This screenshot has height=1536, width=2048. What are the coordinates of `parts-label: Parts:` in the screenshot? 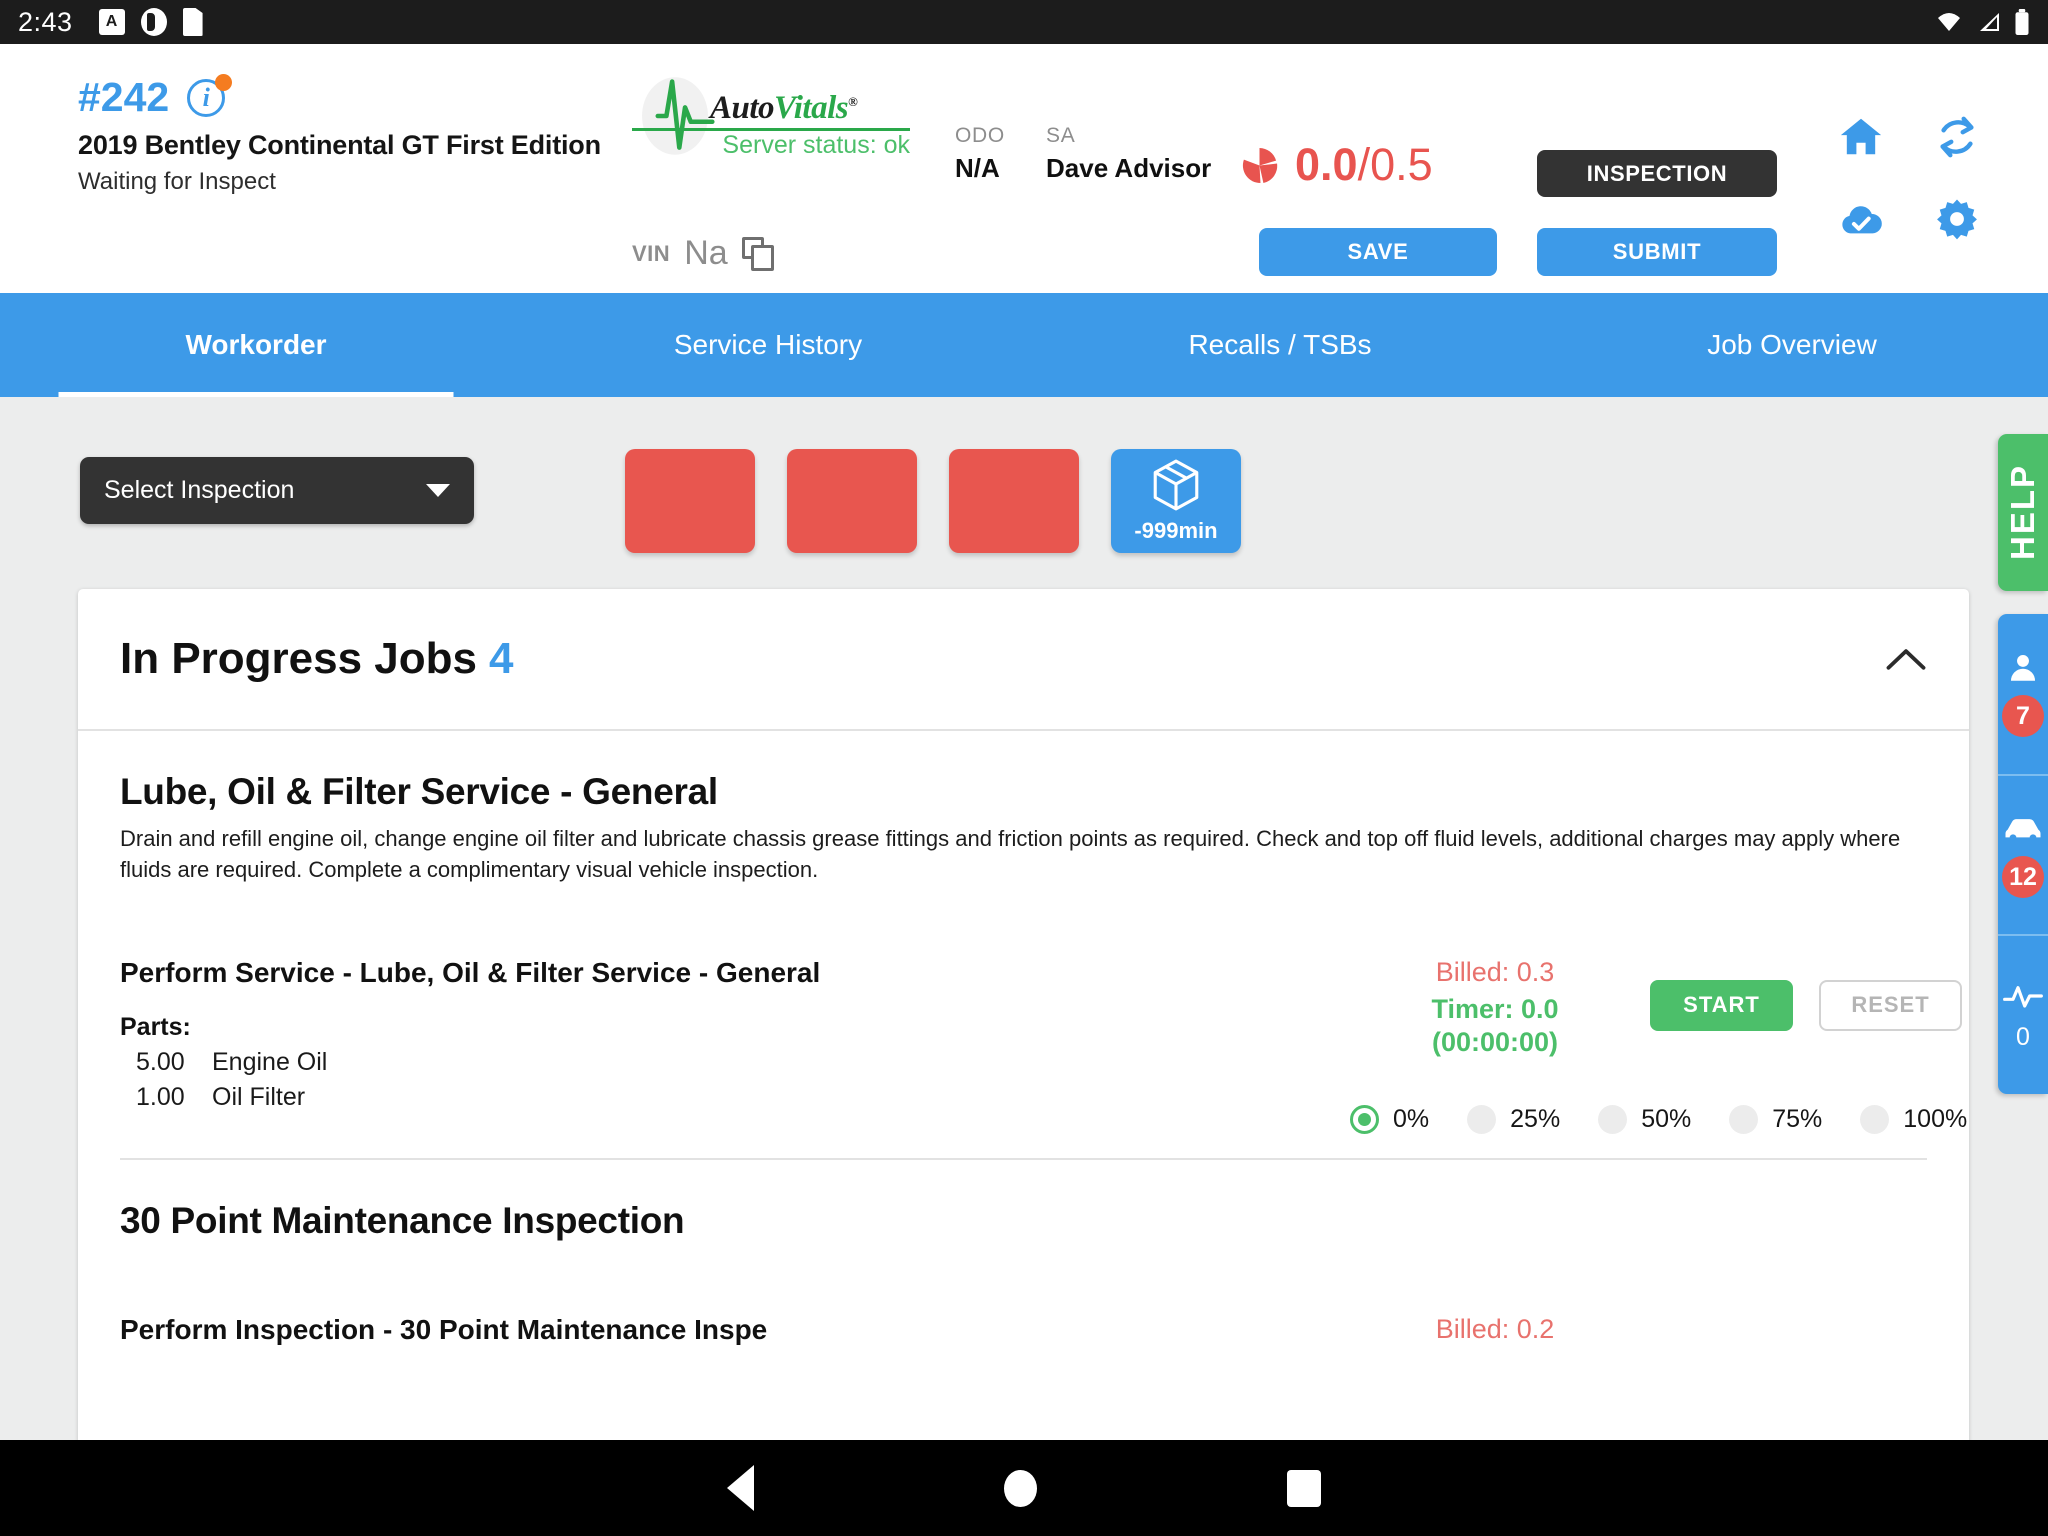 It's located at (155, 1027).